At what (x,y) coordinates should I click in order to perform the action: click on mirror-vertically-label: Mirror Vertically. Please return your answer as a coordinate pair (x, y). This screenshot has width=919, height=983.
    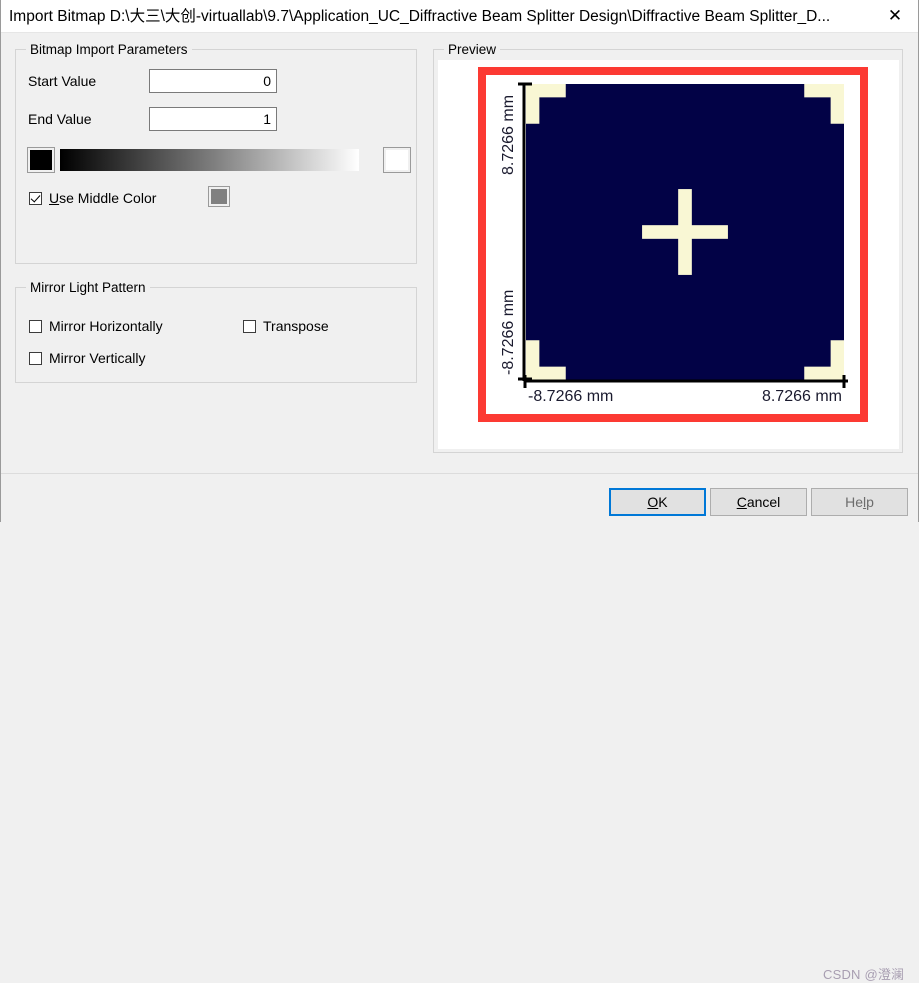
    Looking at the image, I should click on (97, 358).